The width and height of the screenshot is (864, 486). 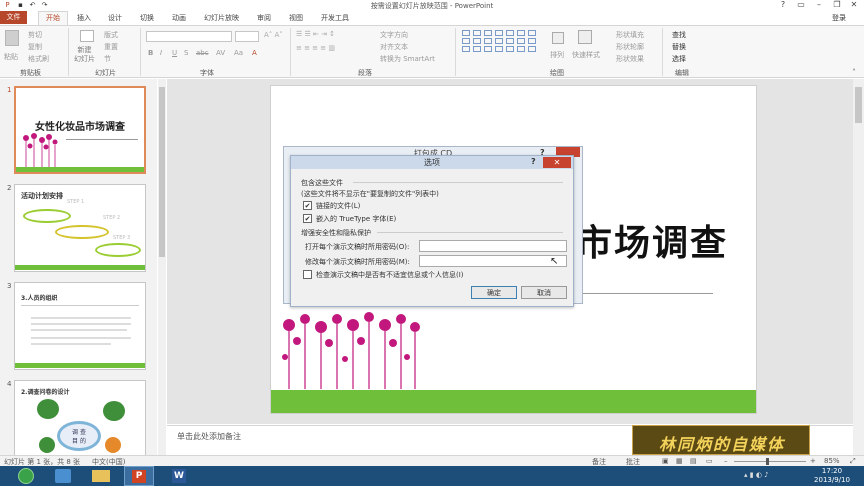 What do you see at coordinates (202, 53) in the screenshot?
I see `strikethrough-button: abc` at bounding box center [202, 53].